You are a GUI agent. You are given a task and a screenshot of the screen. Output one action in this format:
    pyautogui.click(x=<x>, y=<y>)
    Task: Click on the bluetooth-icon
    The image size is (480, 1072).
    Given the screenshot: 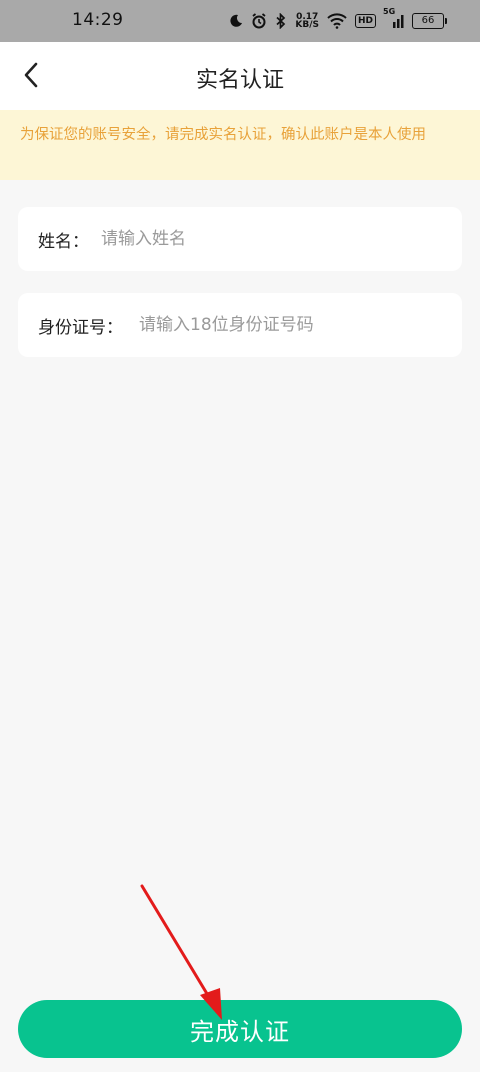 What is the action you would take?
    pyautogui.click(x=281, y=21)
    